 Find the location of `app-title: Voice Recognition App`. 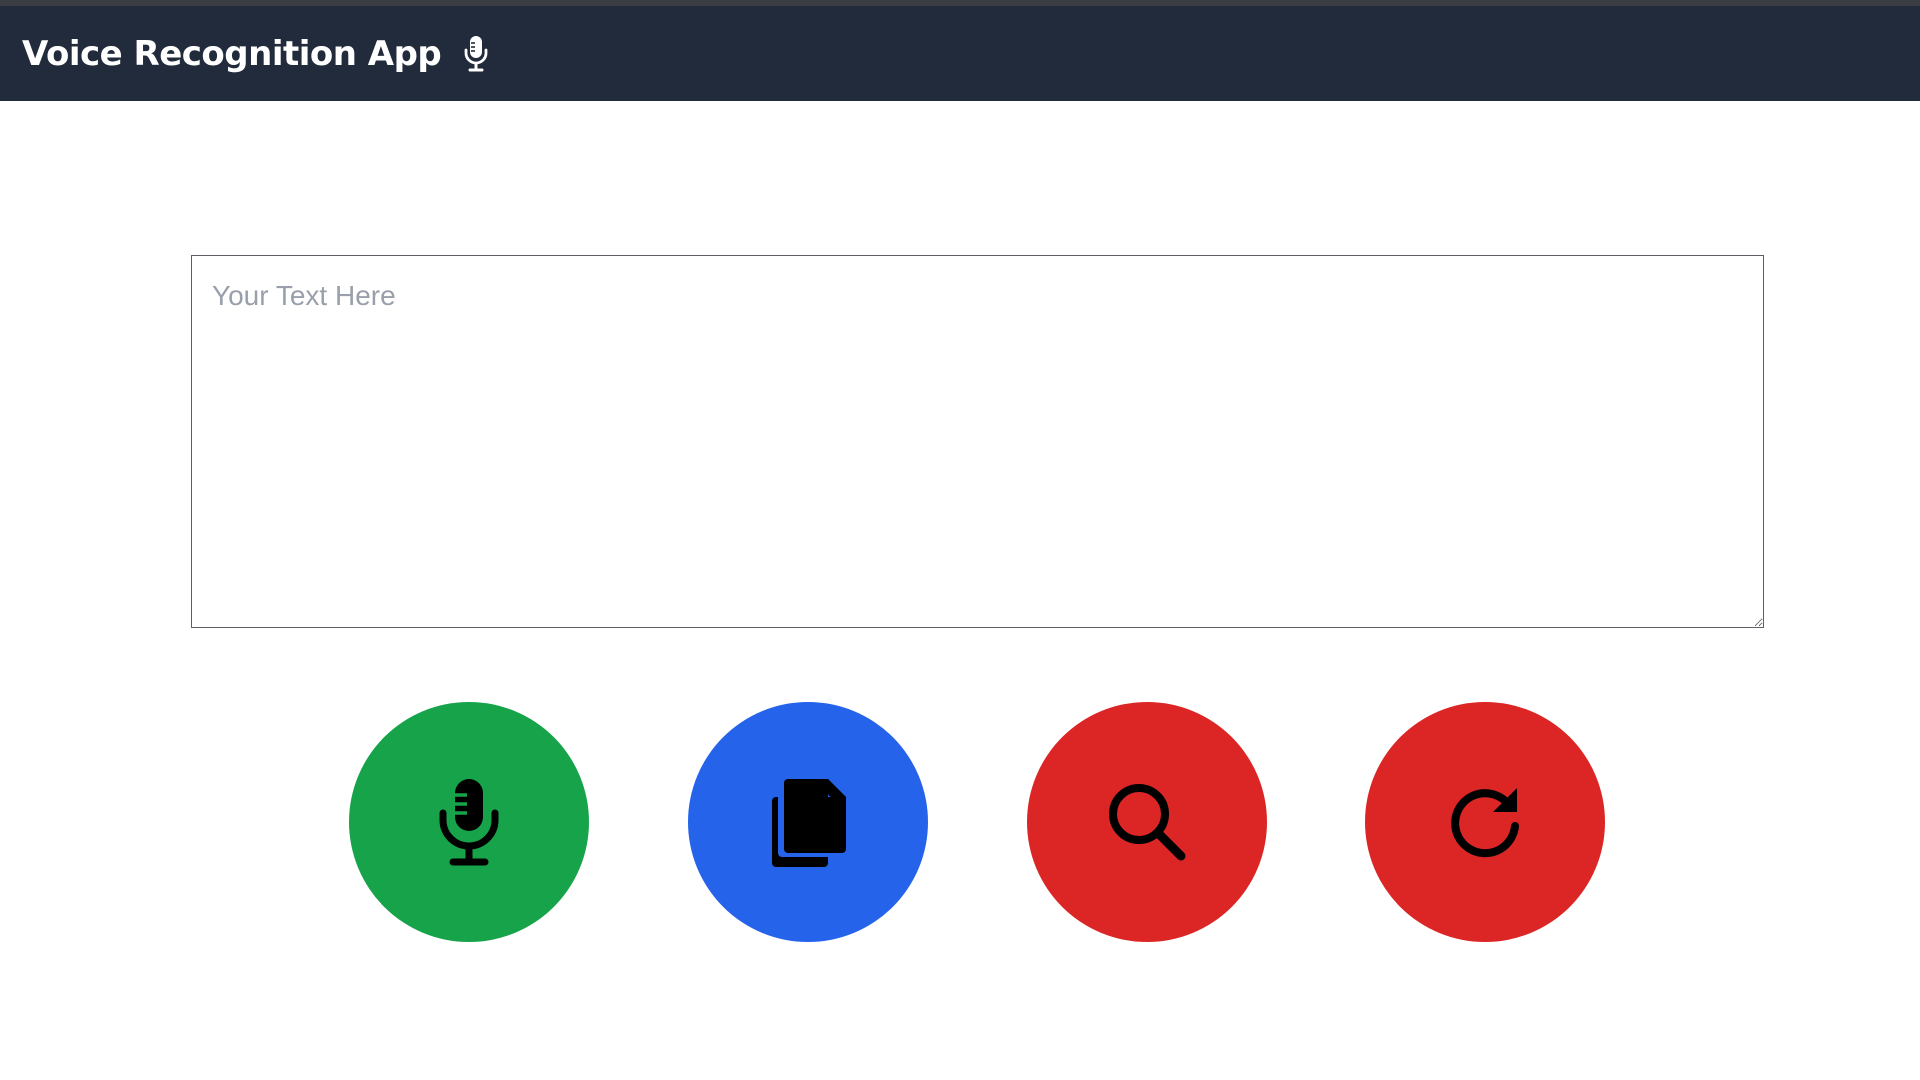

app-title: Voice Recognition App is located at coordinates (232, 53).